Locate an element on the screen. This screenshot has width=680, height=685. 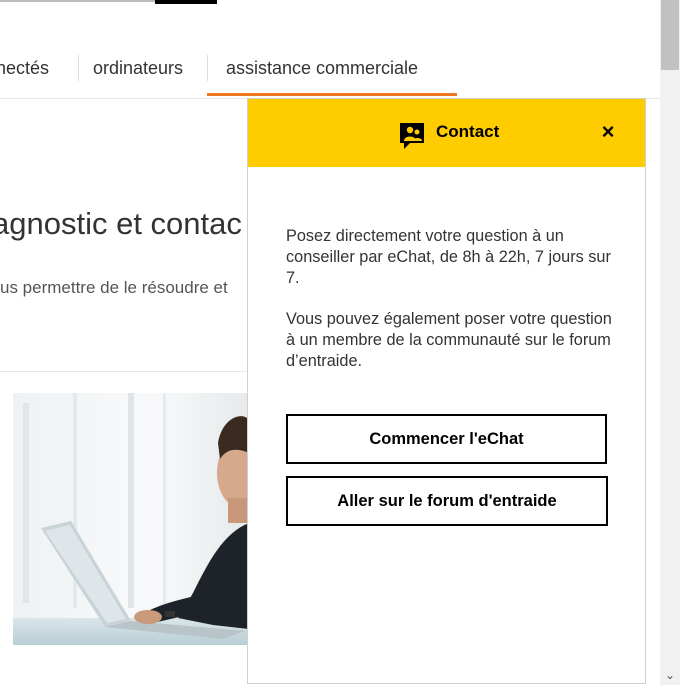
tab-computers: ordinateurs is located at coordinates (138, 72).